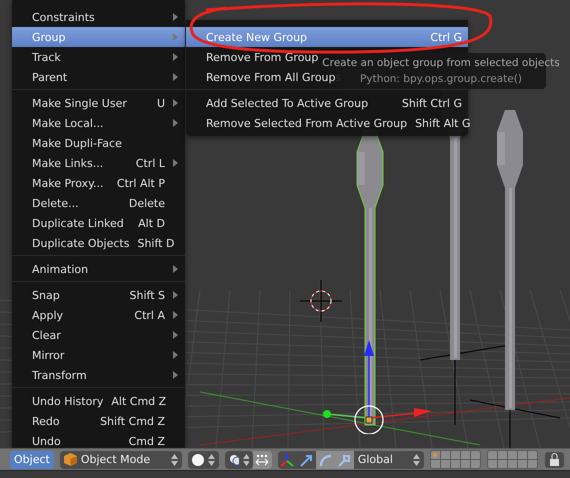 This screenshot has width=570, height=478. What do you see at coordinates (98, 183) in the screenshot?
I see `menu-item: Make Proxy... Ctrl Alt P` at bounding box center [98, 183].